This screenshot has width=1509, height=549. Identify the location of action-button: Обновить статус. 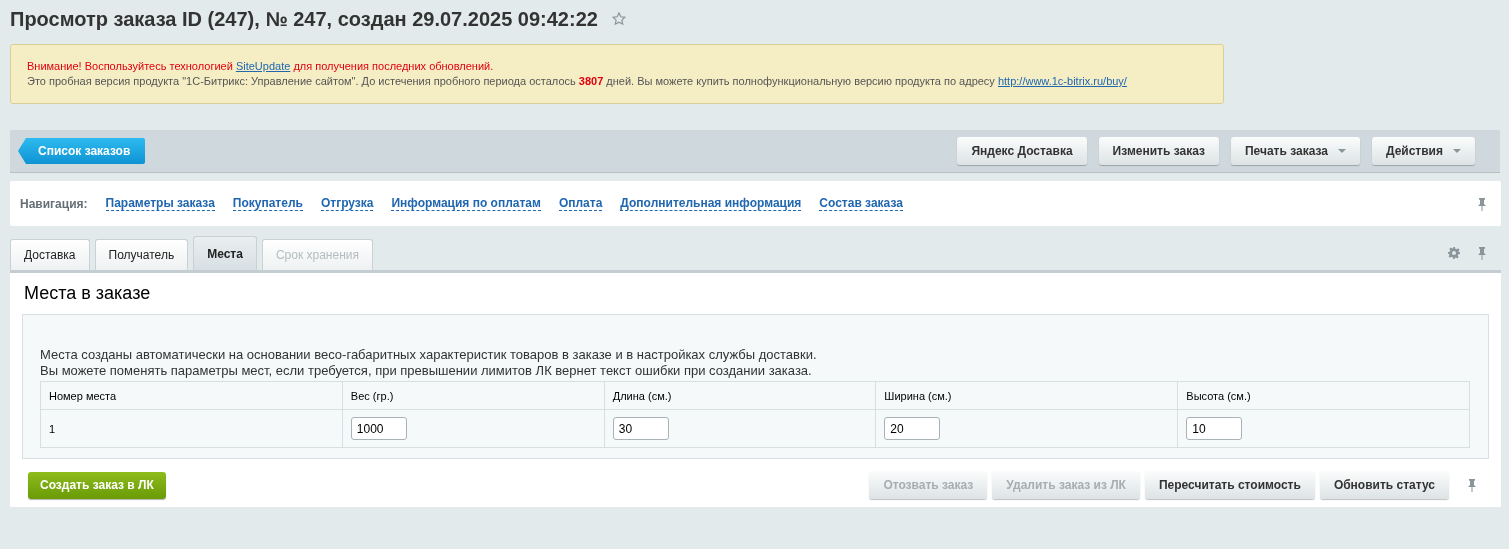
(1384, 485).